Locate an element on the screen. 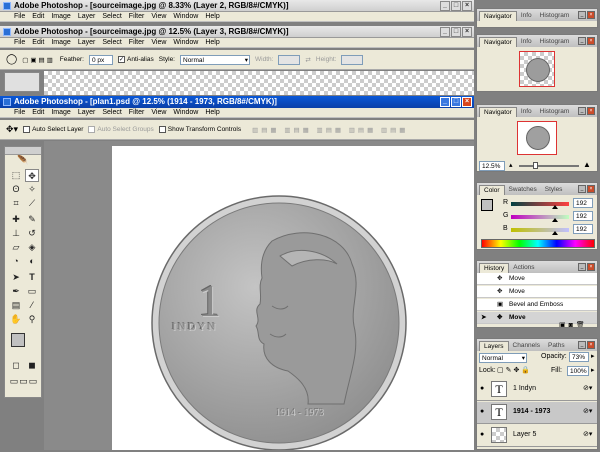  lasso-tool-icon: ʘ is located at coordinates (16, 189).